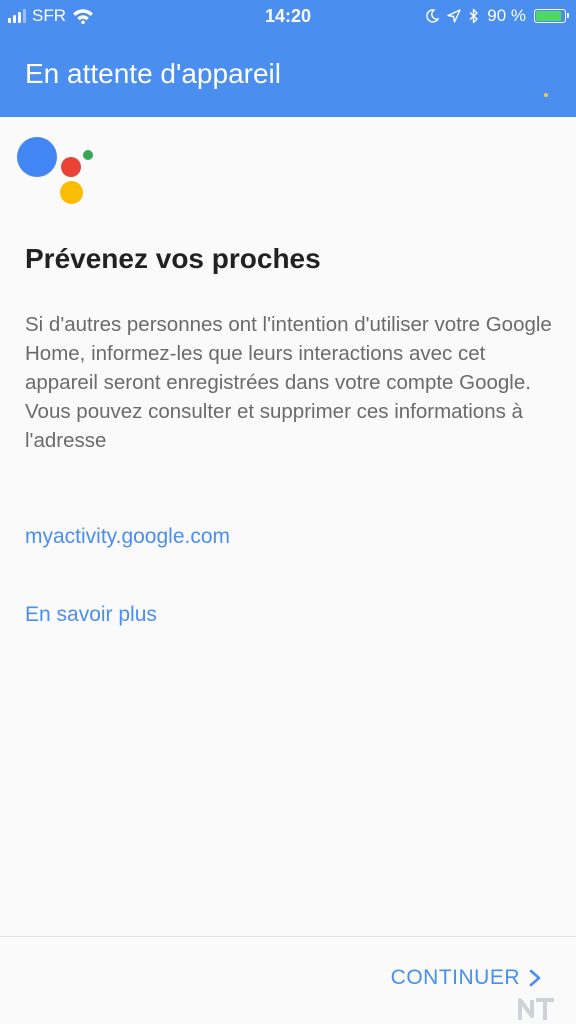 This screenshot has width=576, height=1024. What do you see at coordinates (546, 95) in the screenshot?
I see `decorative-dot` at bounding box center [546, 95].